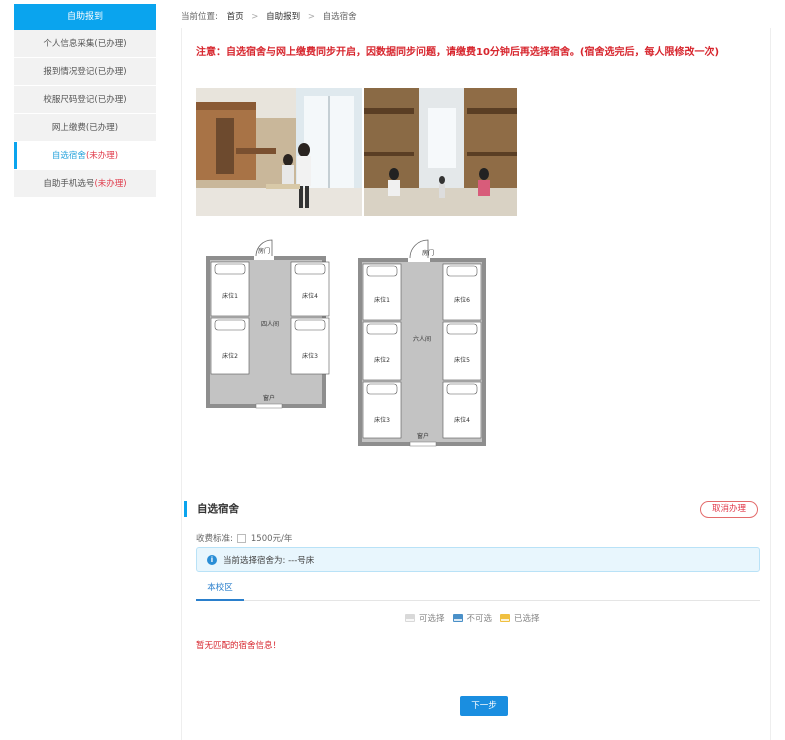  I want to click on breadcrumb-section: 自助报到, so click(283, 17).